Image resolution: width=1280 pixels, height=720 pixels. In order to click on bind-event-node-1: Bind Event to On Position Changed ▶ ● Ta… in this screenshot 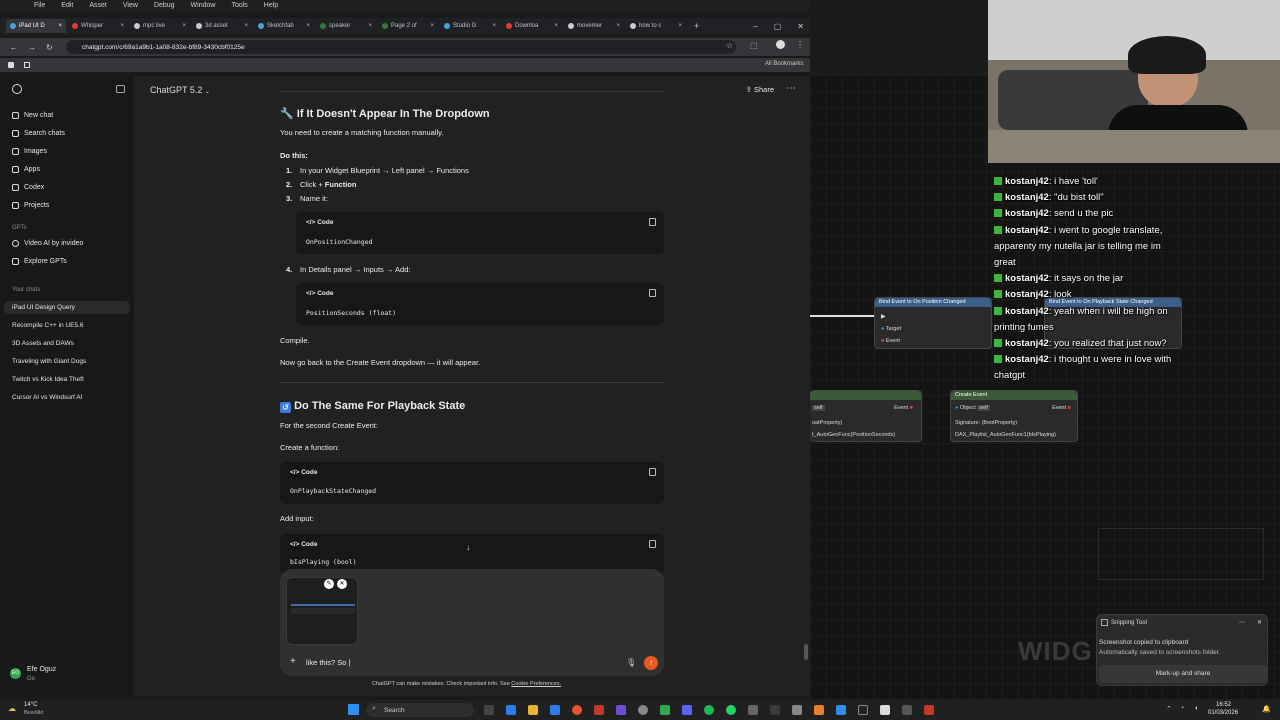, I will do `click(933, 323)`.